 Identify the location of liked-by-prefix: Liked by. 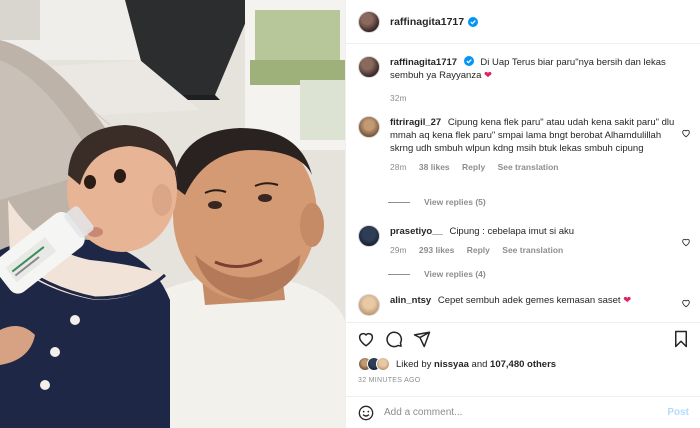
(414, 364).